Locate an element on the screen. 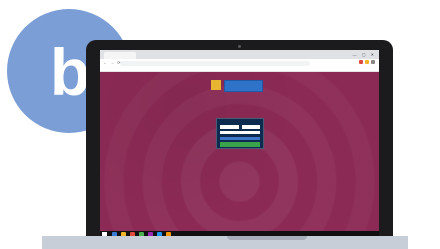 The width and height of the screenshot is (440, 249). address-bar is located at coordinates (215, 63).